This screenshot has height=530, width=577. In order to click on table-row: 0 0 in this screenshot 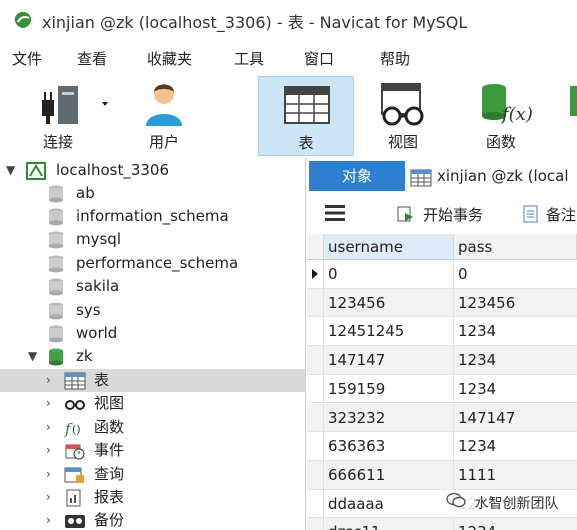, I will do `click(442, 274)`.